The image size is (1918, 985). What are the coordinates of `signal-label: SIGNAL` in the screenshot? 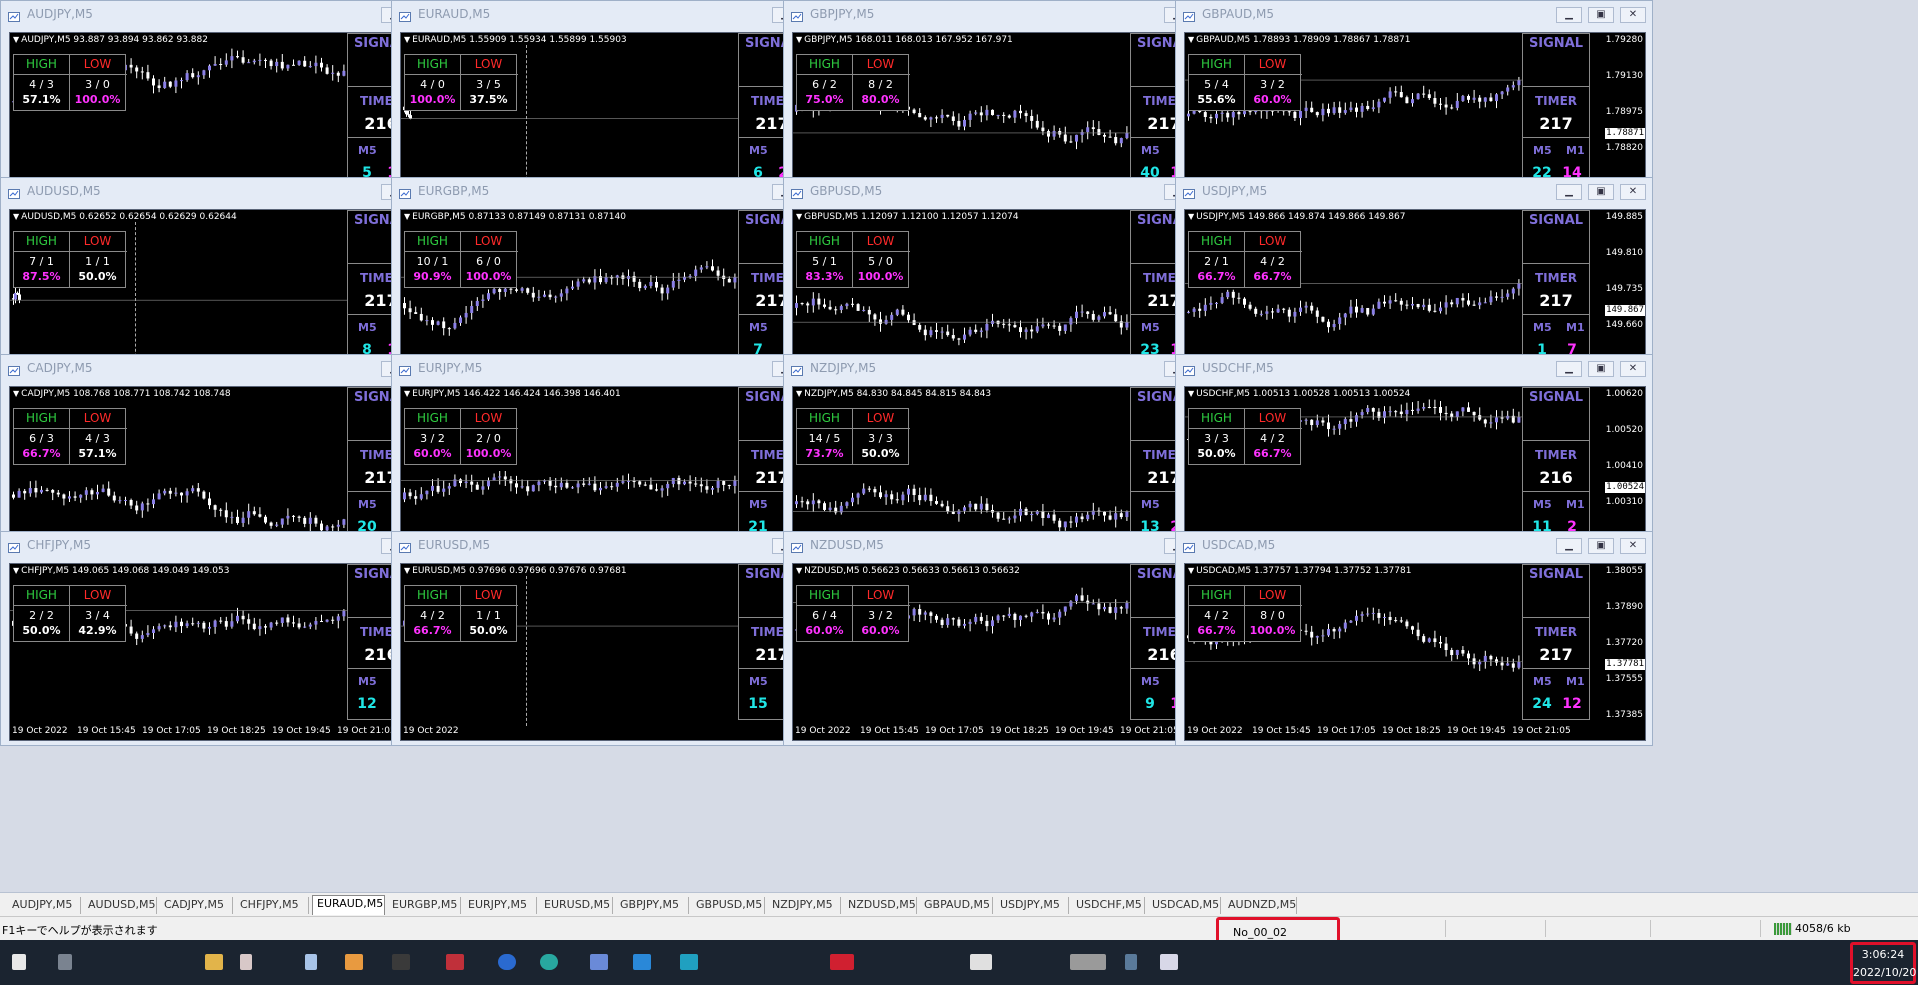 It's located at (1556, 220).